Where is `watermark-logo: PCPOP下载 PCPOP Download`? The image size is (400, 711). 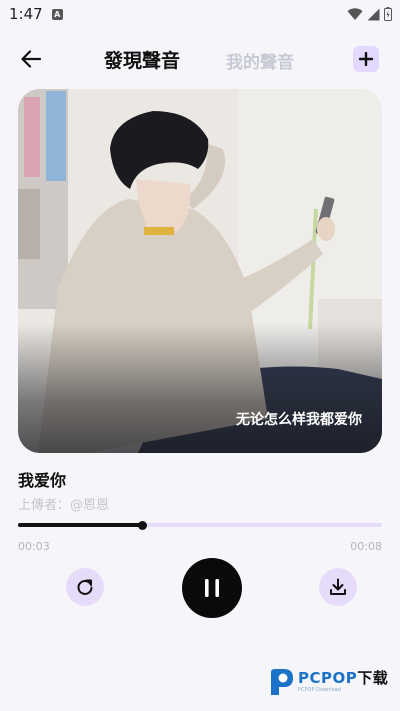
watermark-logo: PCPOP下载 PCPOP Download is located at coordinates (328, 682).